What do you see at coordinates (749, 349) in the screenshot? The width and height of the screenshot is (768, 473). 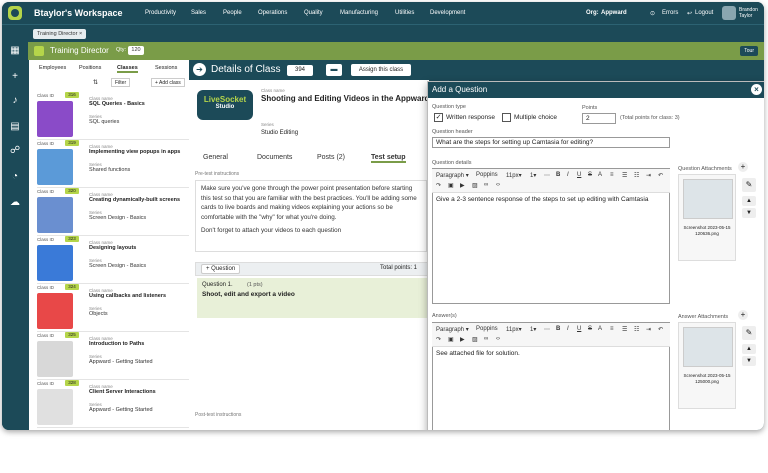 I see `move-up-icon: ▲` at bounding box center [749, 349].